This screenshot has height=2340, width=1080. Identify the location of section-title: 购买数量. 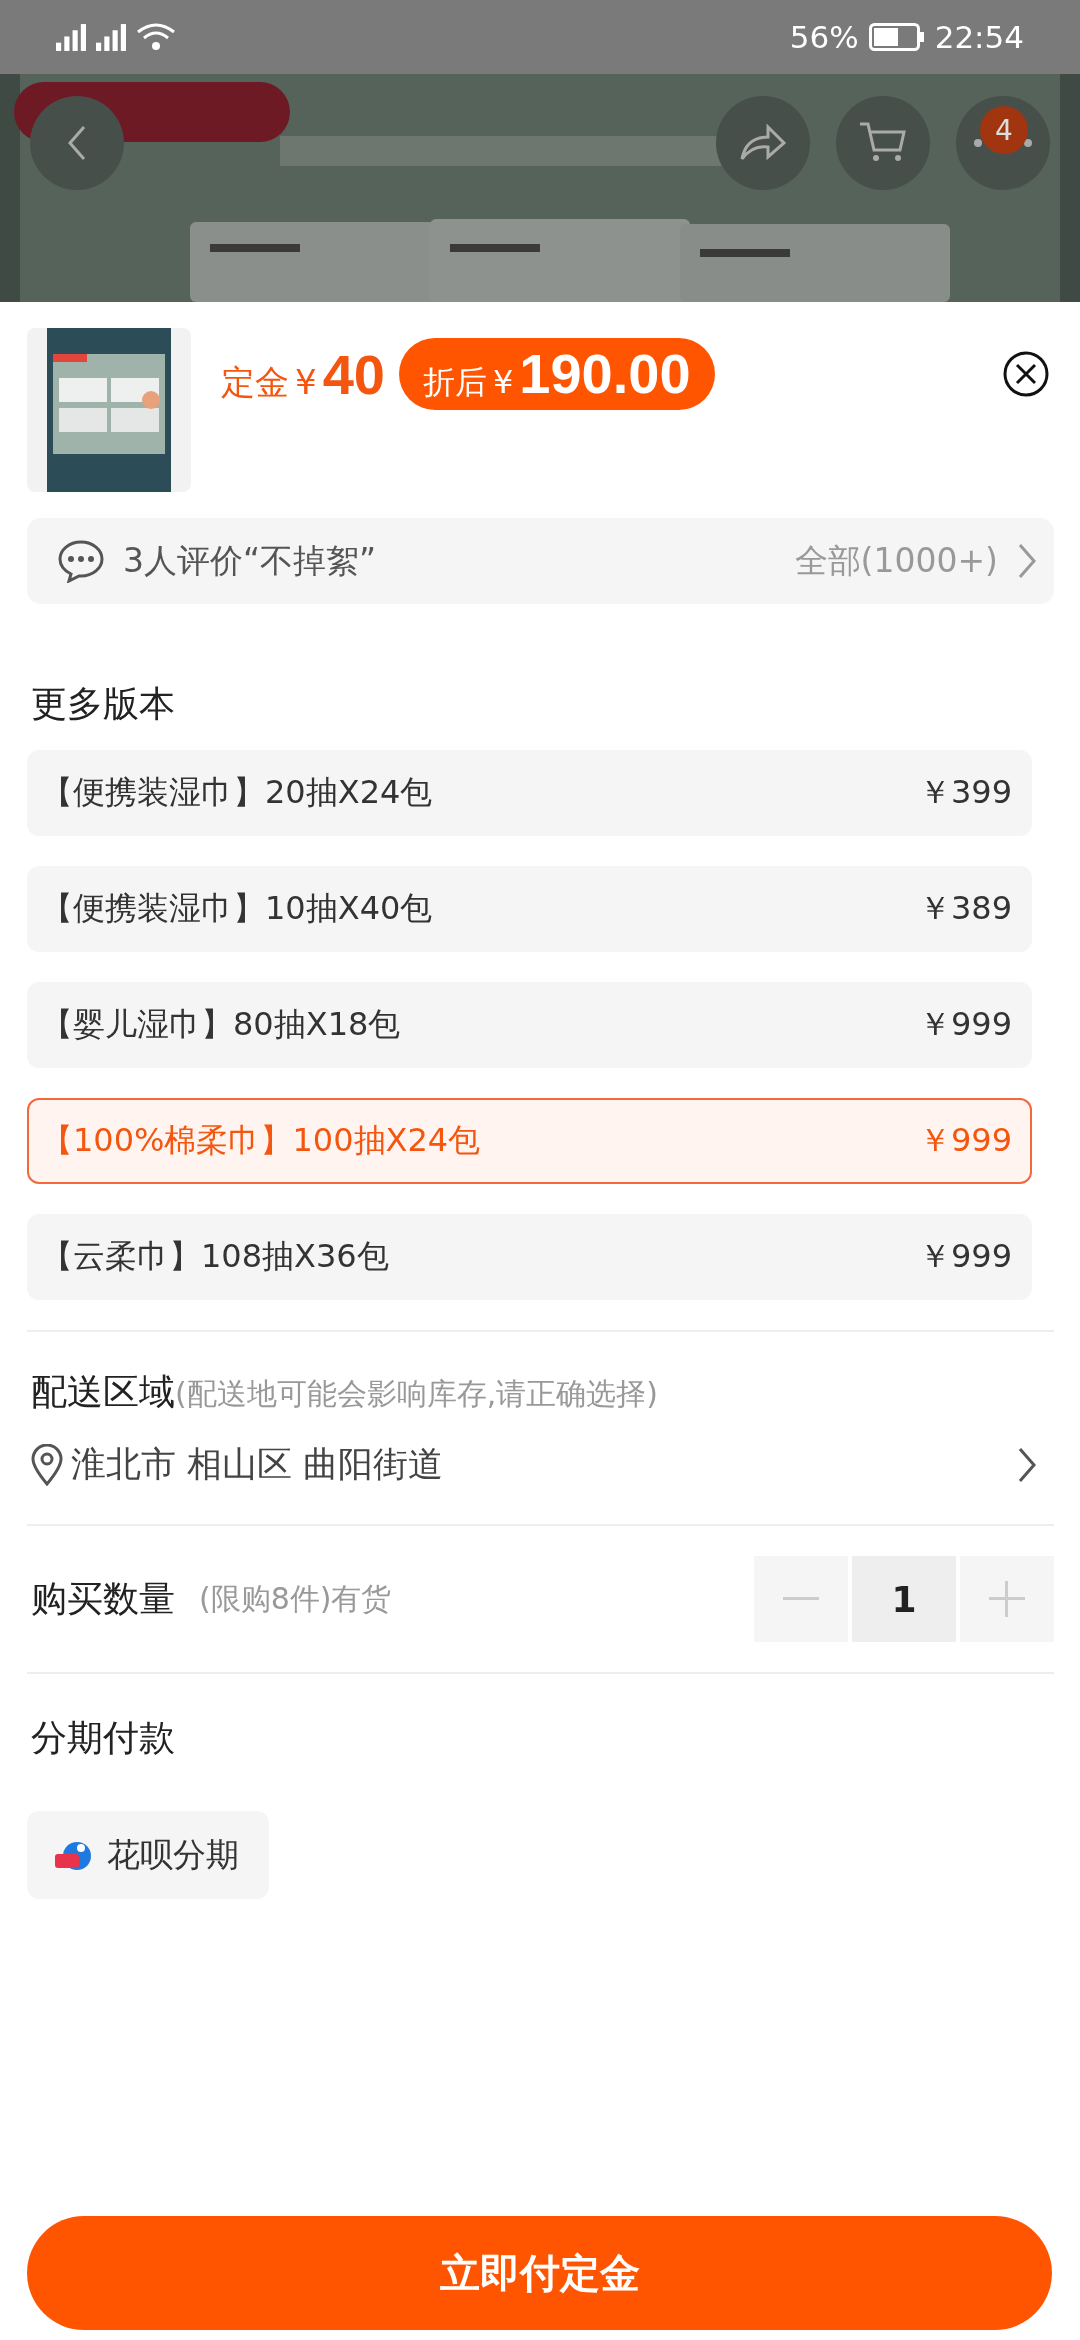
(103, 1598).